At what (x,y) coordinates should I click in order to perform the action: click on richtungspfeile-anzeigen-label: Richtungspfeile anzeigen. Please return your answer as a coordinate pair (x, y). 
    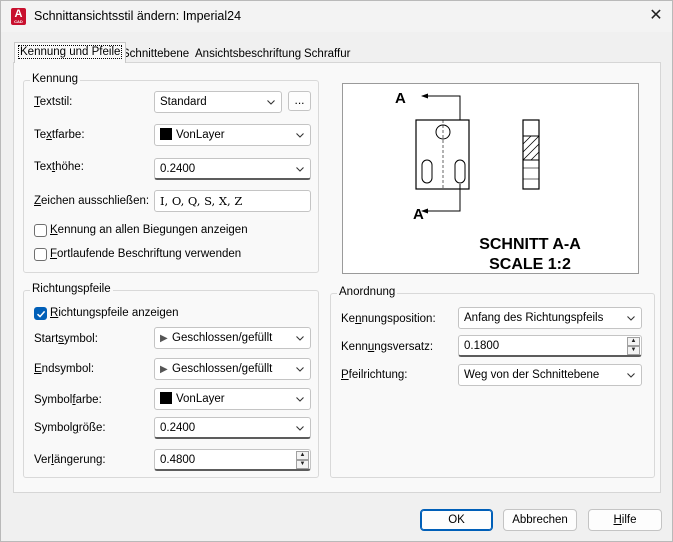
    Looking at the image, I should click on (114, 313).